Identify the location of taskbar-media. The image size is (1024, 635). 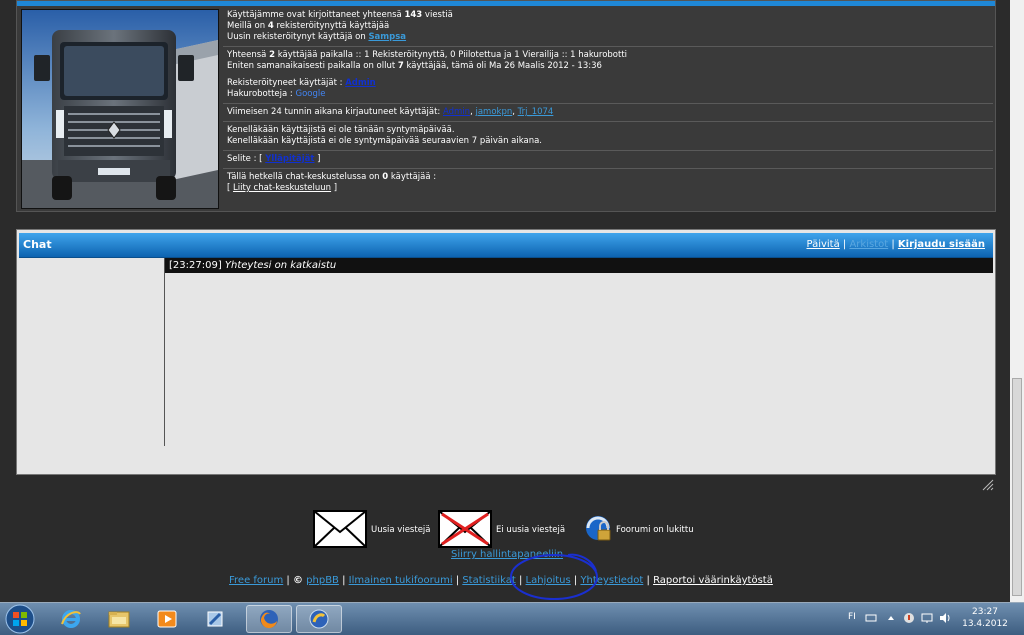
(167, 619).